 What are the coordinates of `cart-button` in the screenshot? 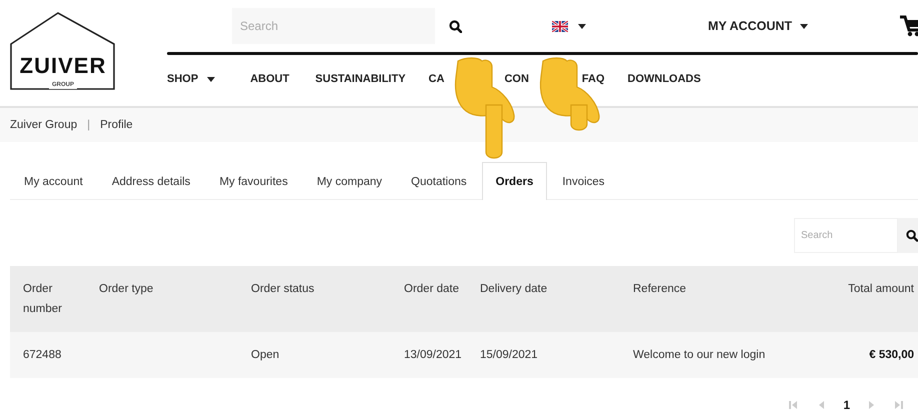 It's located at (909, 26).